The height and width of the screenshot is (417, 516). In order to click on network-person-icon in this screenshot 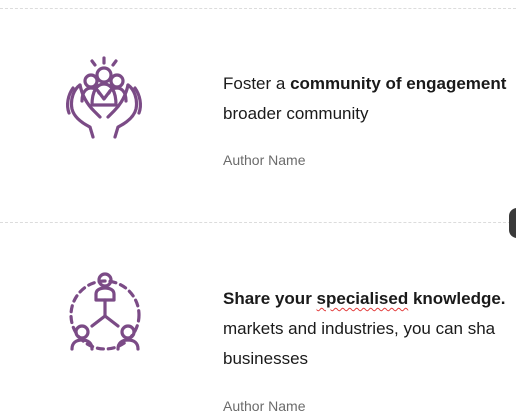, I will do `click(105, 315)`.